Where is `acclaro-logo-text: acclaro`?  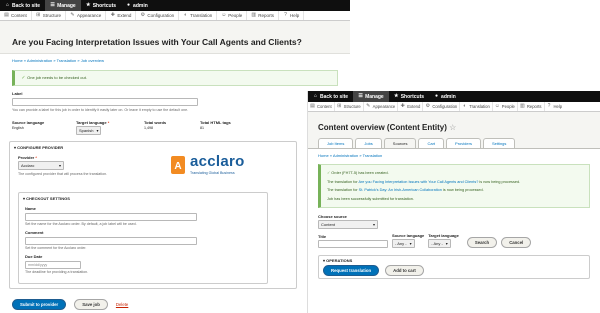 acclaro-logo-text: acclaro is located at coordinates (217, 161).